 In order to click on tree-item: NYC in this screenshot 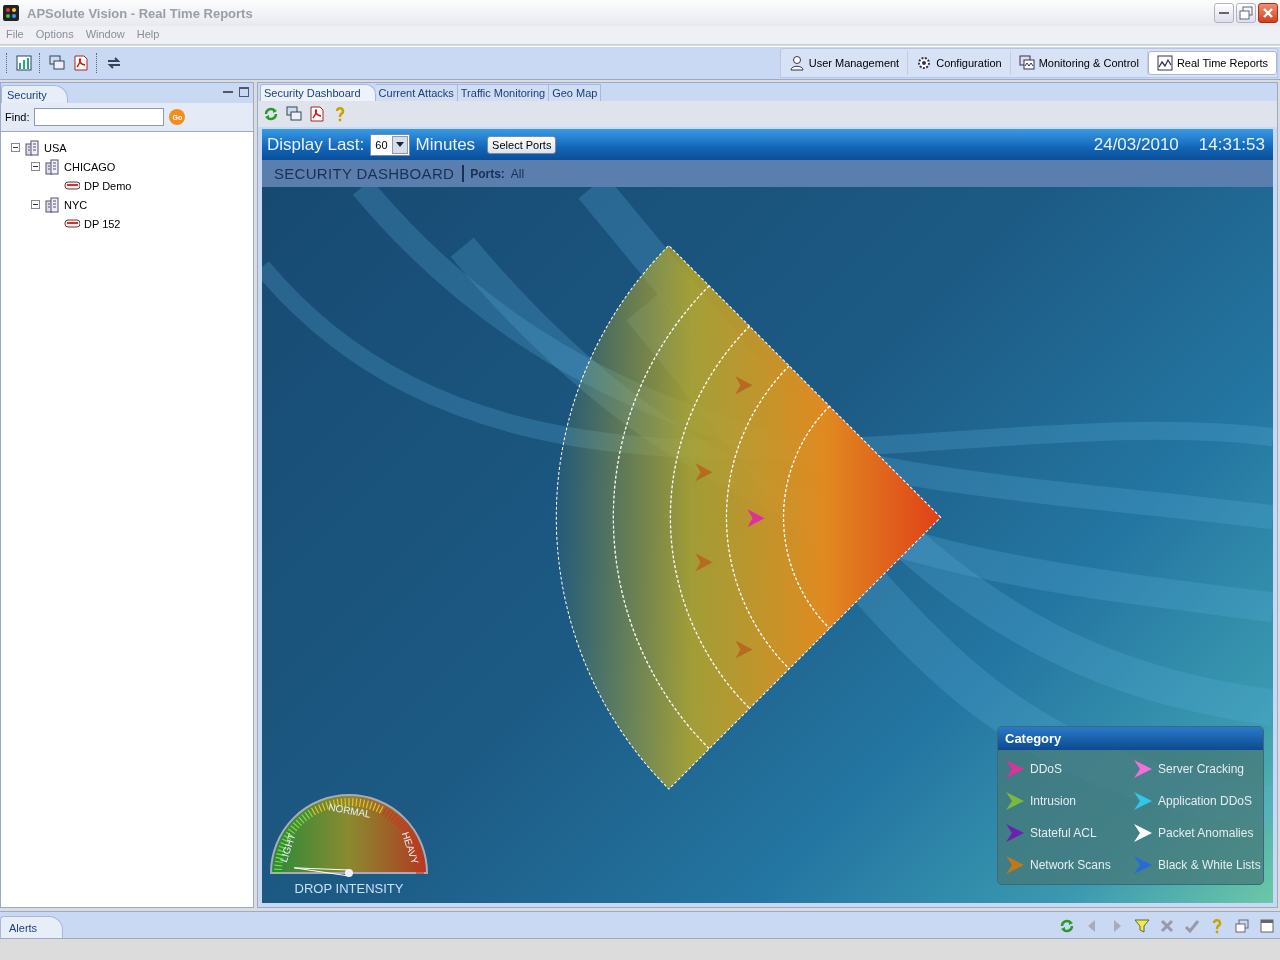, I will do `click(76, 204)`.